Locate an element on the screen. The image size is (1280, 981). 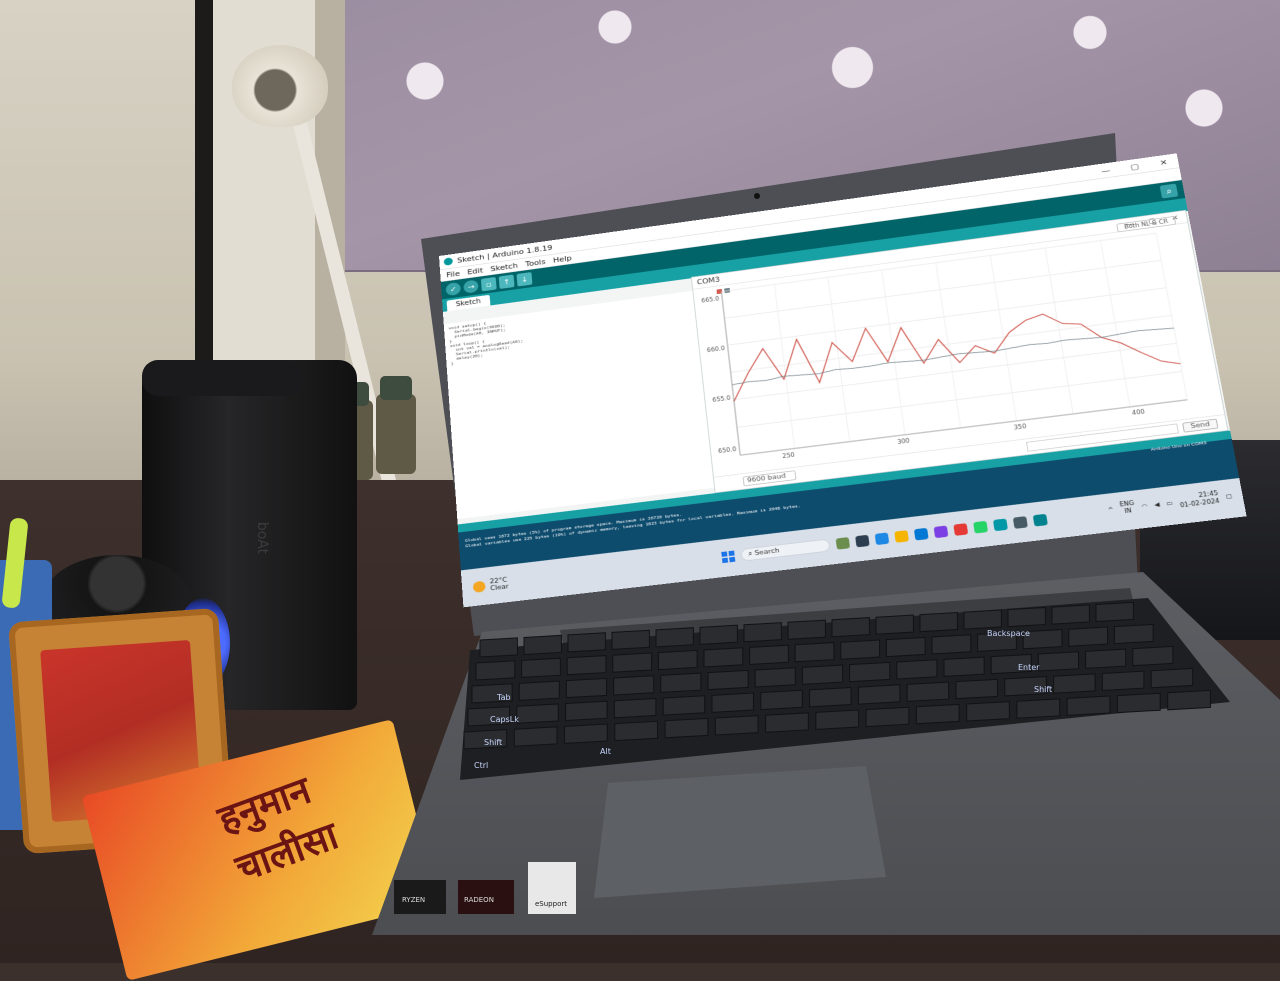
verify-button: ✓ is located at coordinates (453, 289).